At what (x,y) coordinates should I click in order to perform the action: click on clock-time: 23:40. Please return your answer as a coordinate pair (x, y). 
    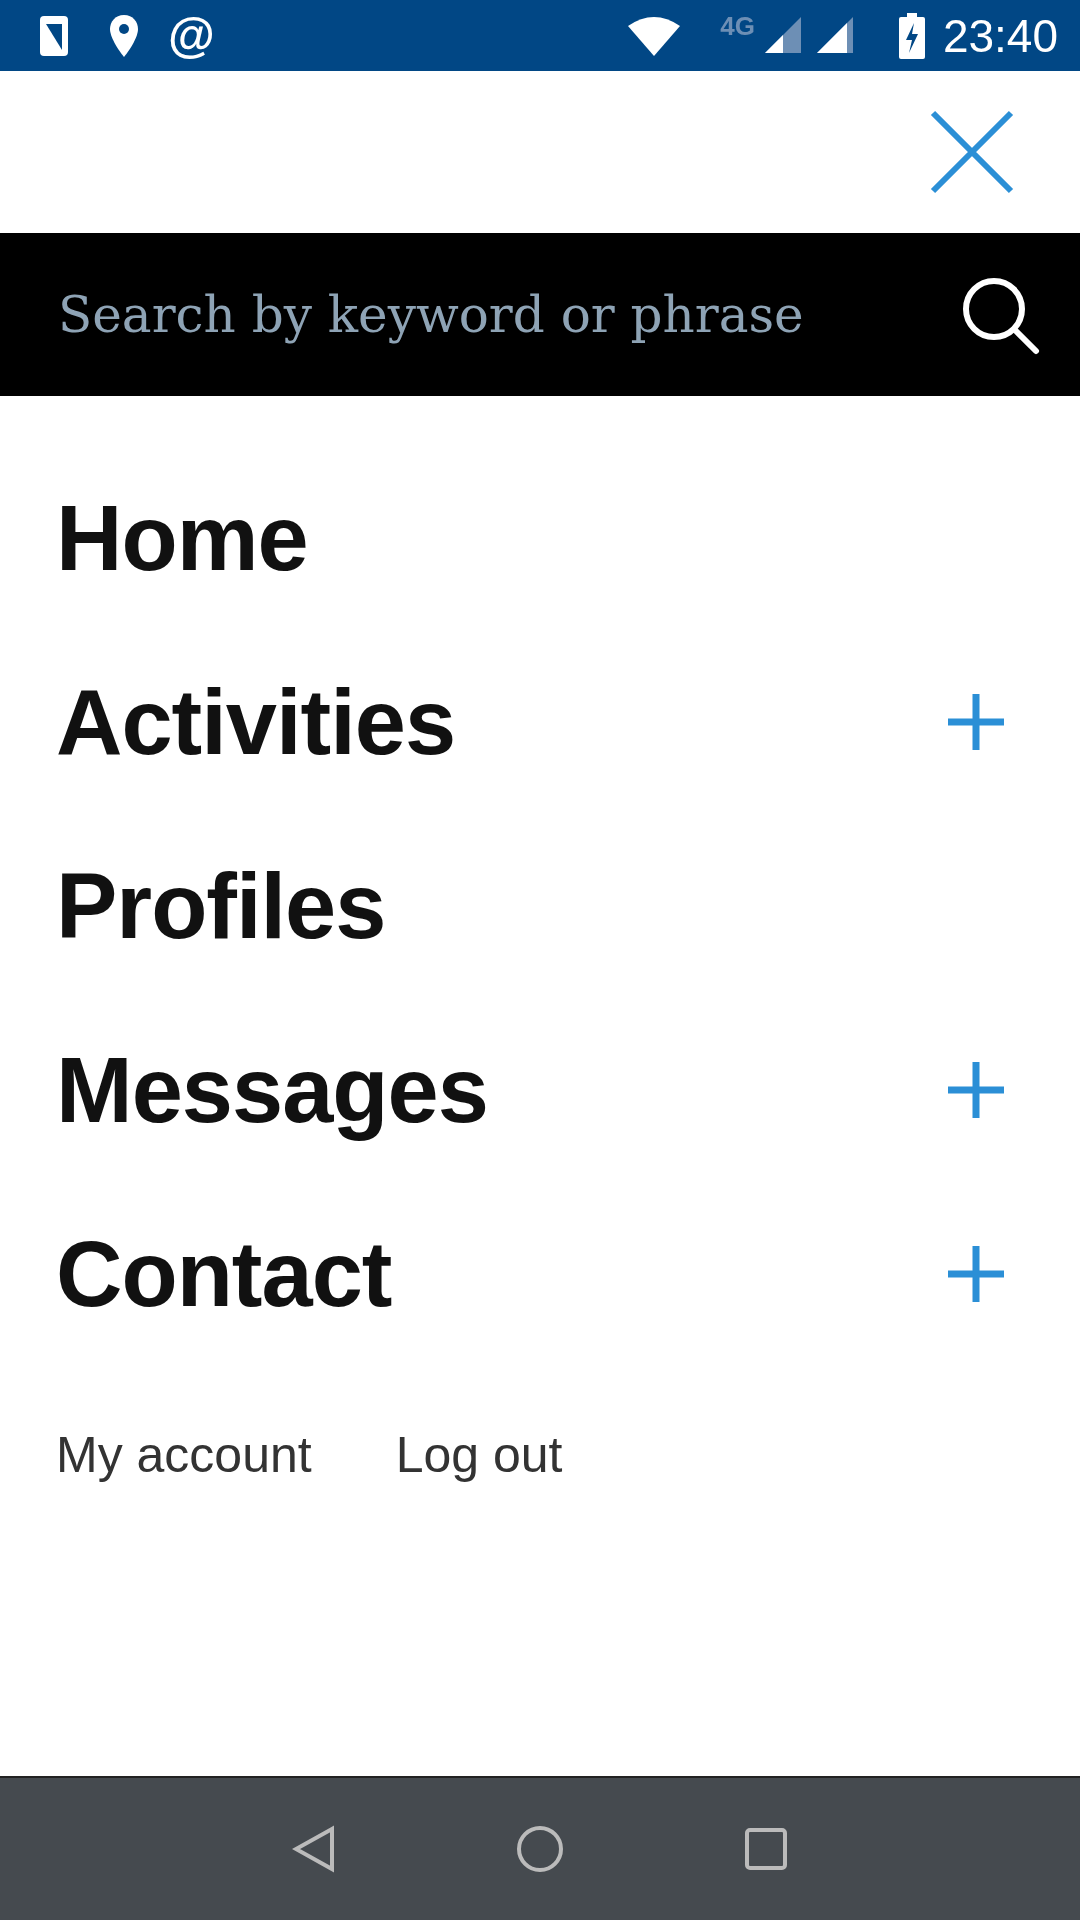
    Looking at the image, I should click on (1000, 35).